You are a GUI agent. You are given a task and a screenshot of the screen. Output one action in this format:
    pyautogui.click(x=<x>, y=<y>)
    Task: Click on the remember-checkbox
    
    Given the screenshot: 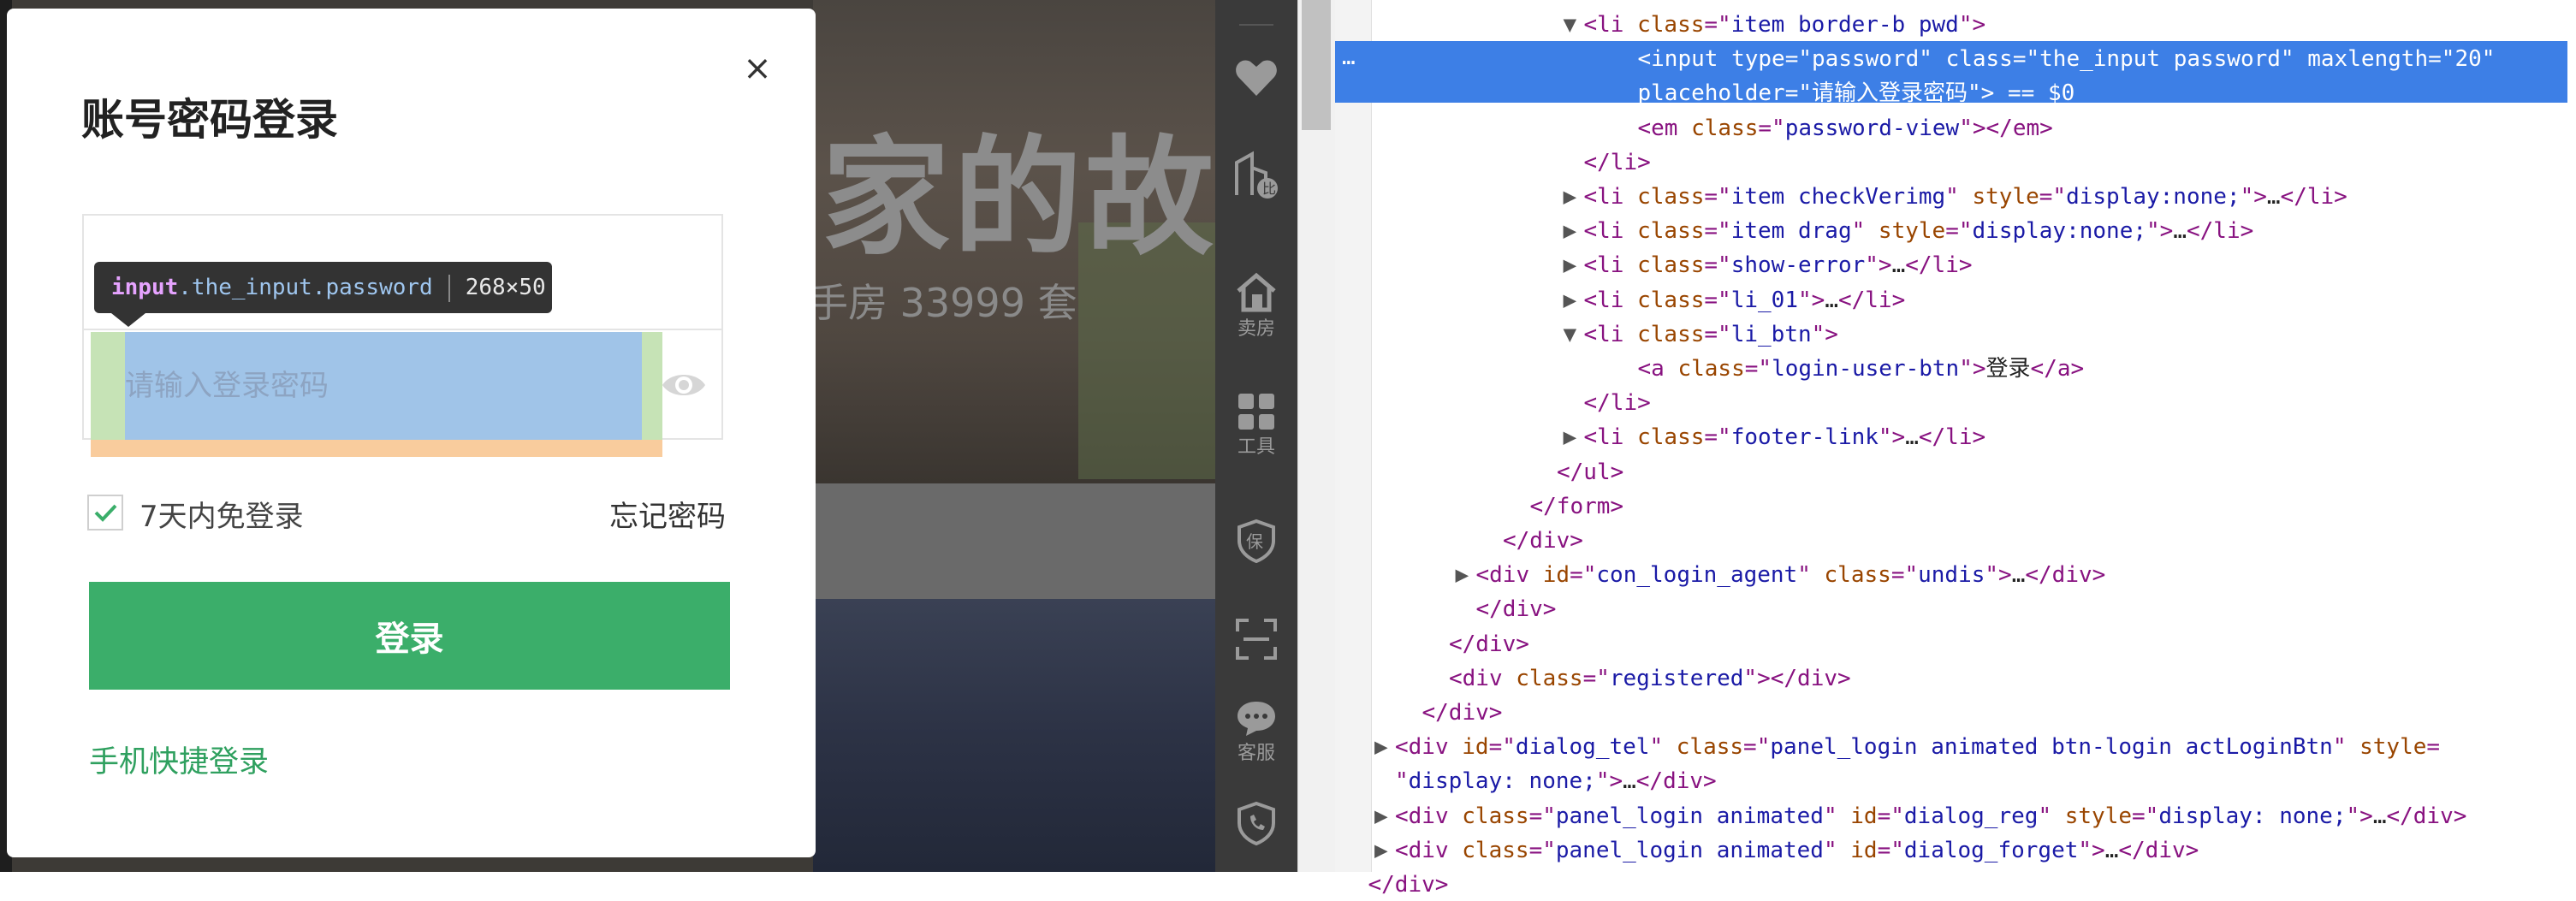 What is the action you would take?
    pyautogui.click(x=105, y=513)
    